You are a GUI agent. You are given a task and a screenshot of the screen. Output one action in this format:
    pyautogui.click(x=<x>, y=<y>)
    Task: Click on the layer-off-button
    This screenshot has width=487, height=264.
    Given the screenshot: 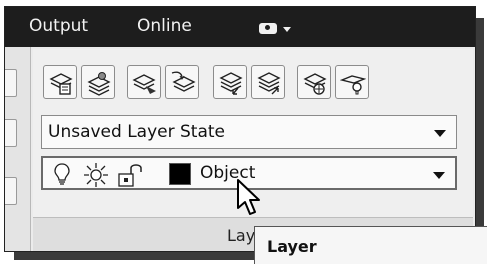 What is the action you would take?
    pyautogui.click(x=352, y=82)
    